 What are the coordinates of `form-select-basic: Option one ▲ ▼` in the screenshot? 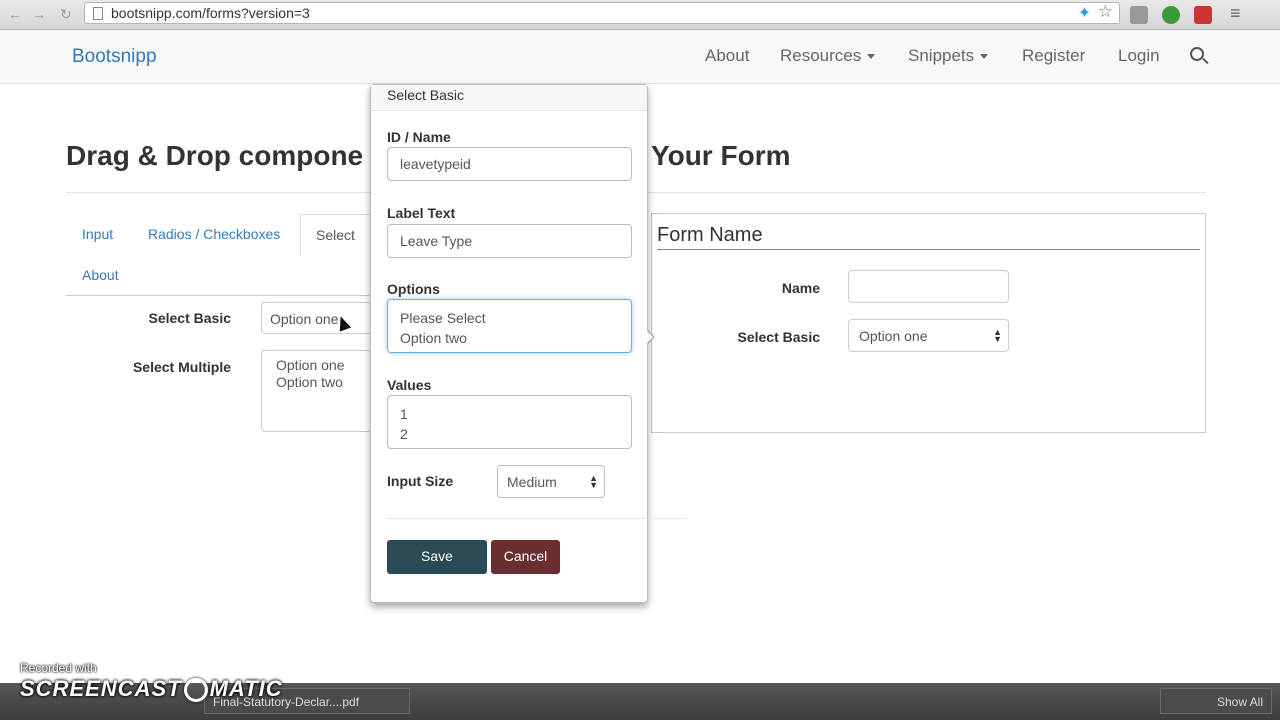 It's located at (928, 335).